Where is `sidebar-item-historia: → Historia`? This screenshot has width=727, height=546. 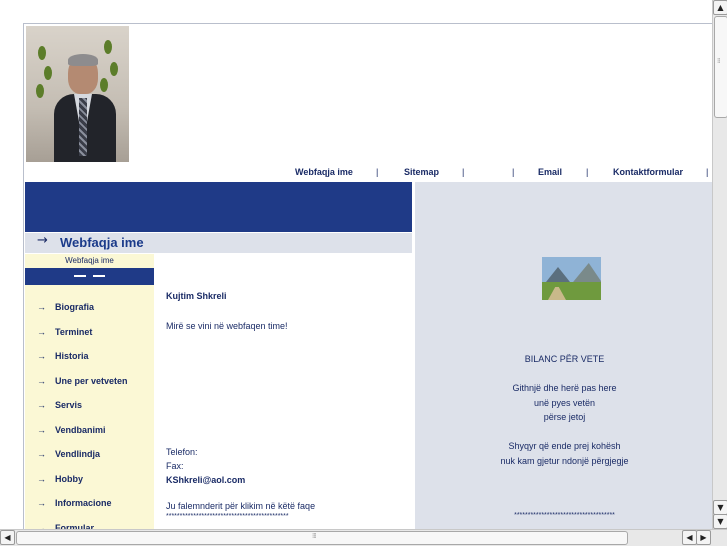 sidebar-item-historia: → Historia is located at coordinates (63, 360).